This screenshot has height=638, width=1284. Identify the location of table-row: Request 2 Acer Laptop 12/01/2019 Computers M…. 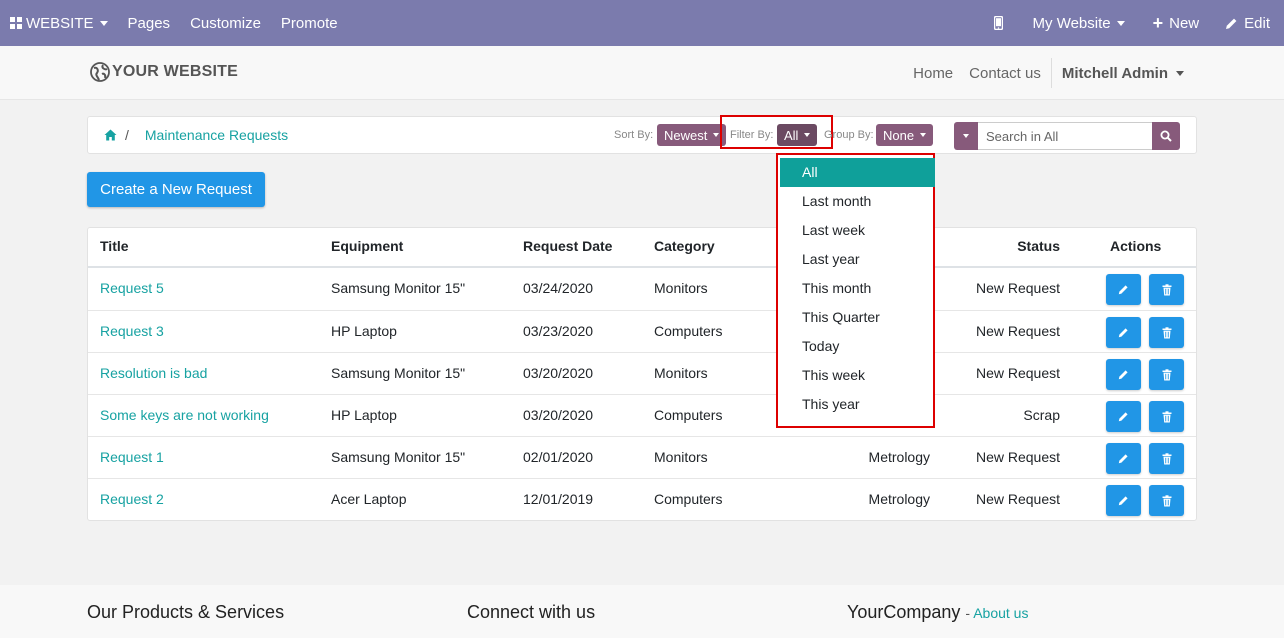
(642, 499).